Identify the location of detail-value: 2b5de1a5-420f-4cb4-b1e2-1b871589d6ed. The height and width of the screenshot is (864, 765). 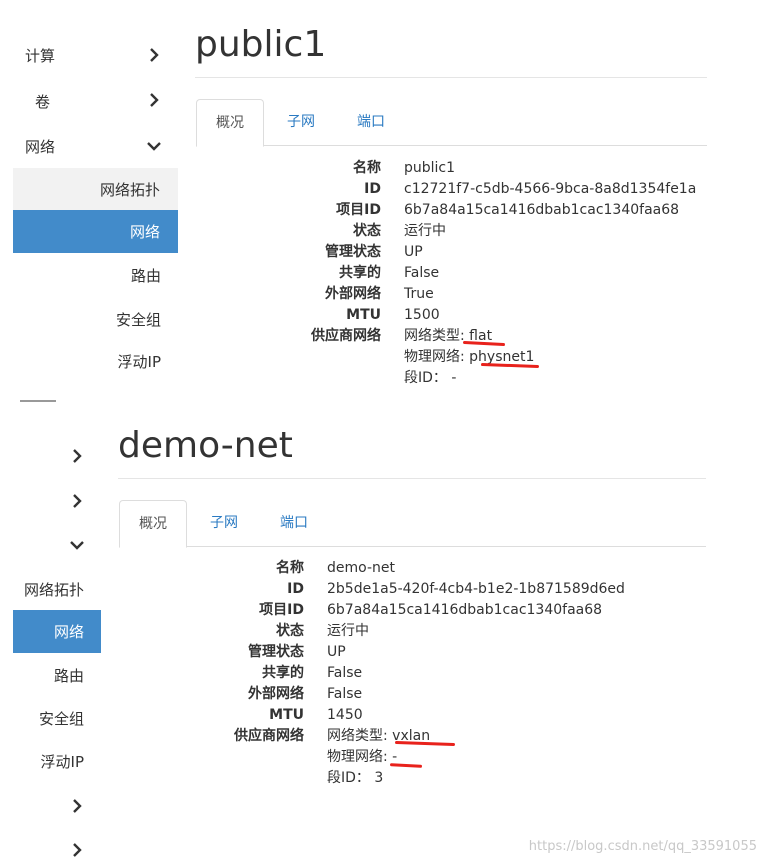
(476, 589).